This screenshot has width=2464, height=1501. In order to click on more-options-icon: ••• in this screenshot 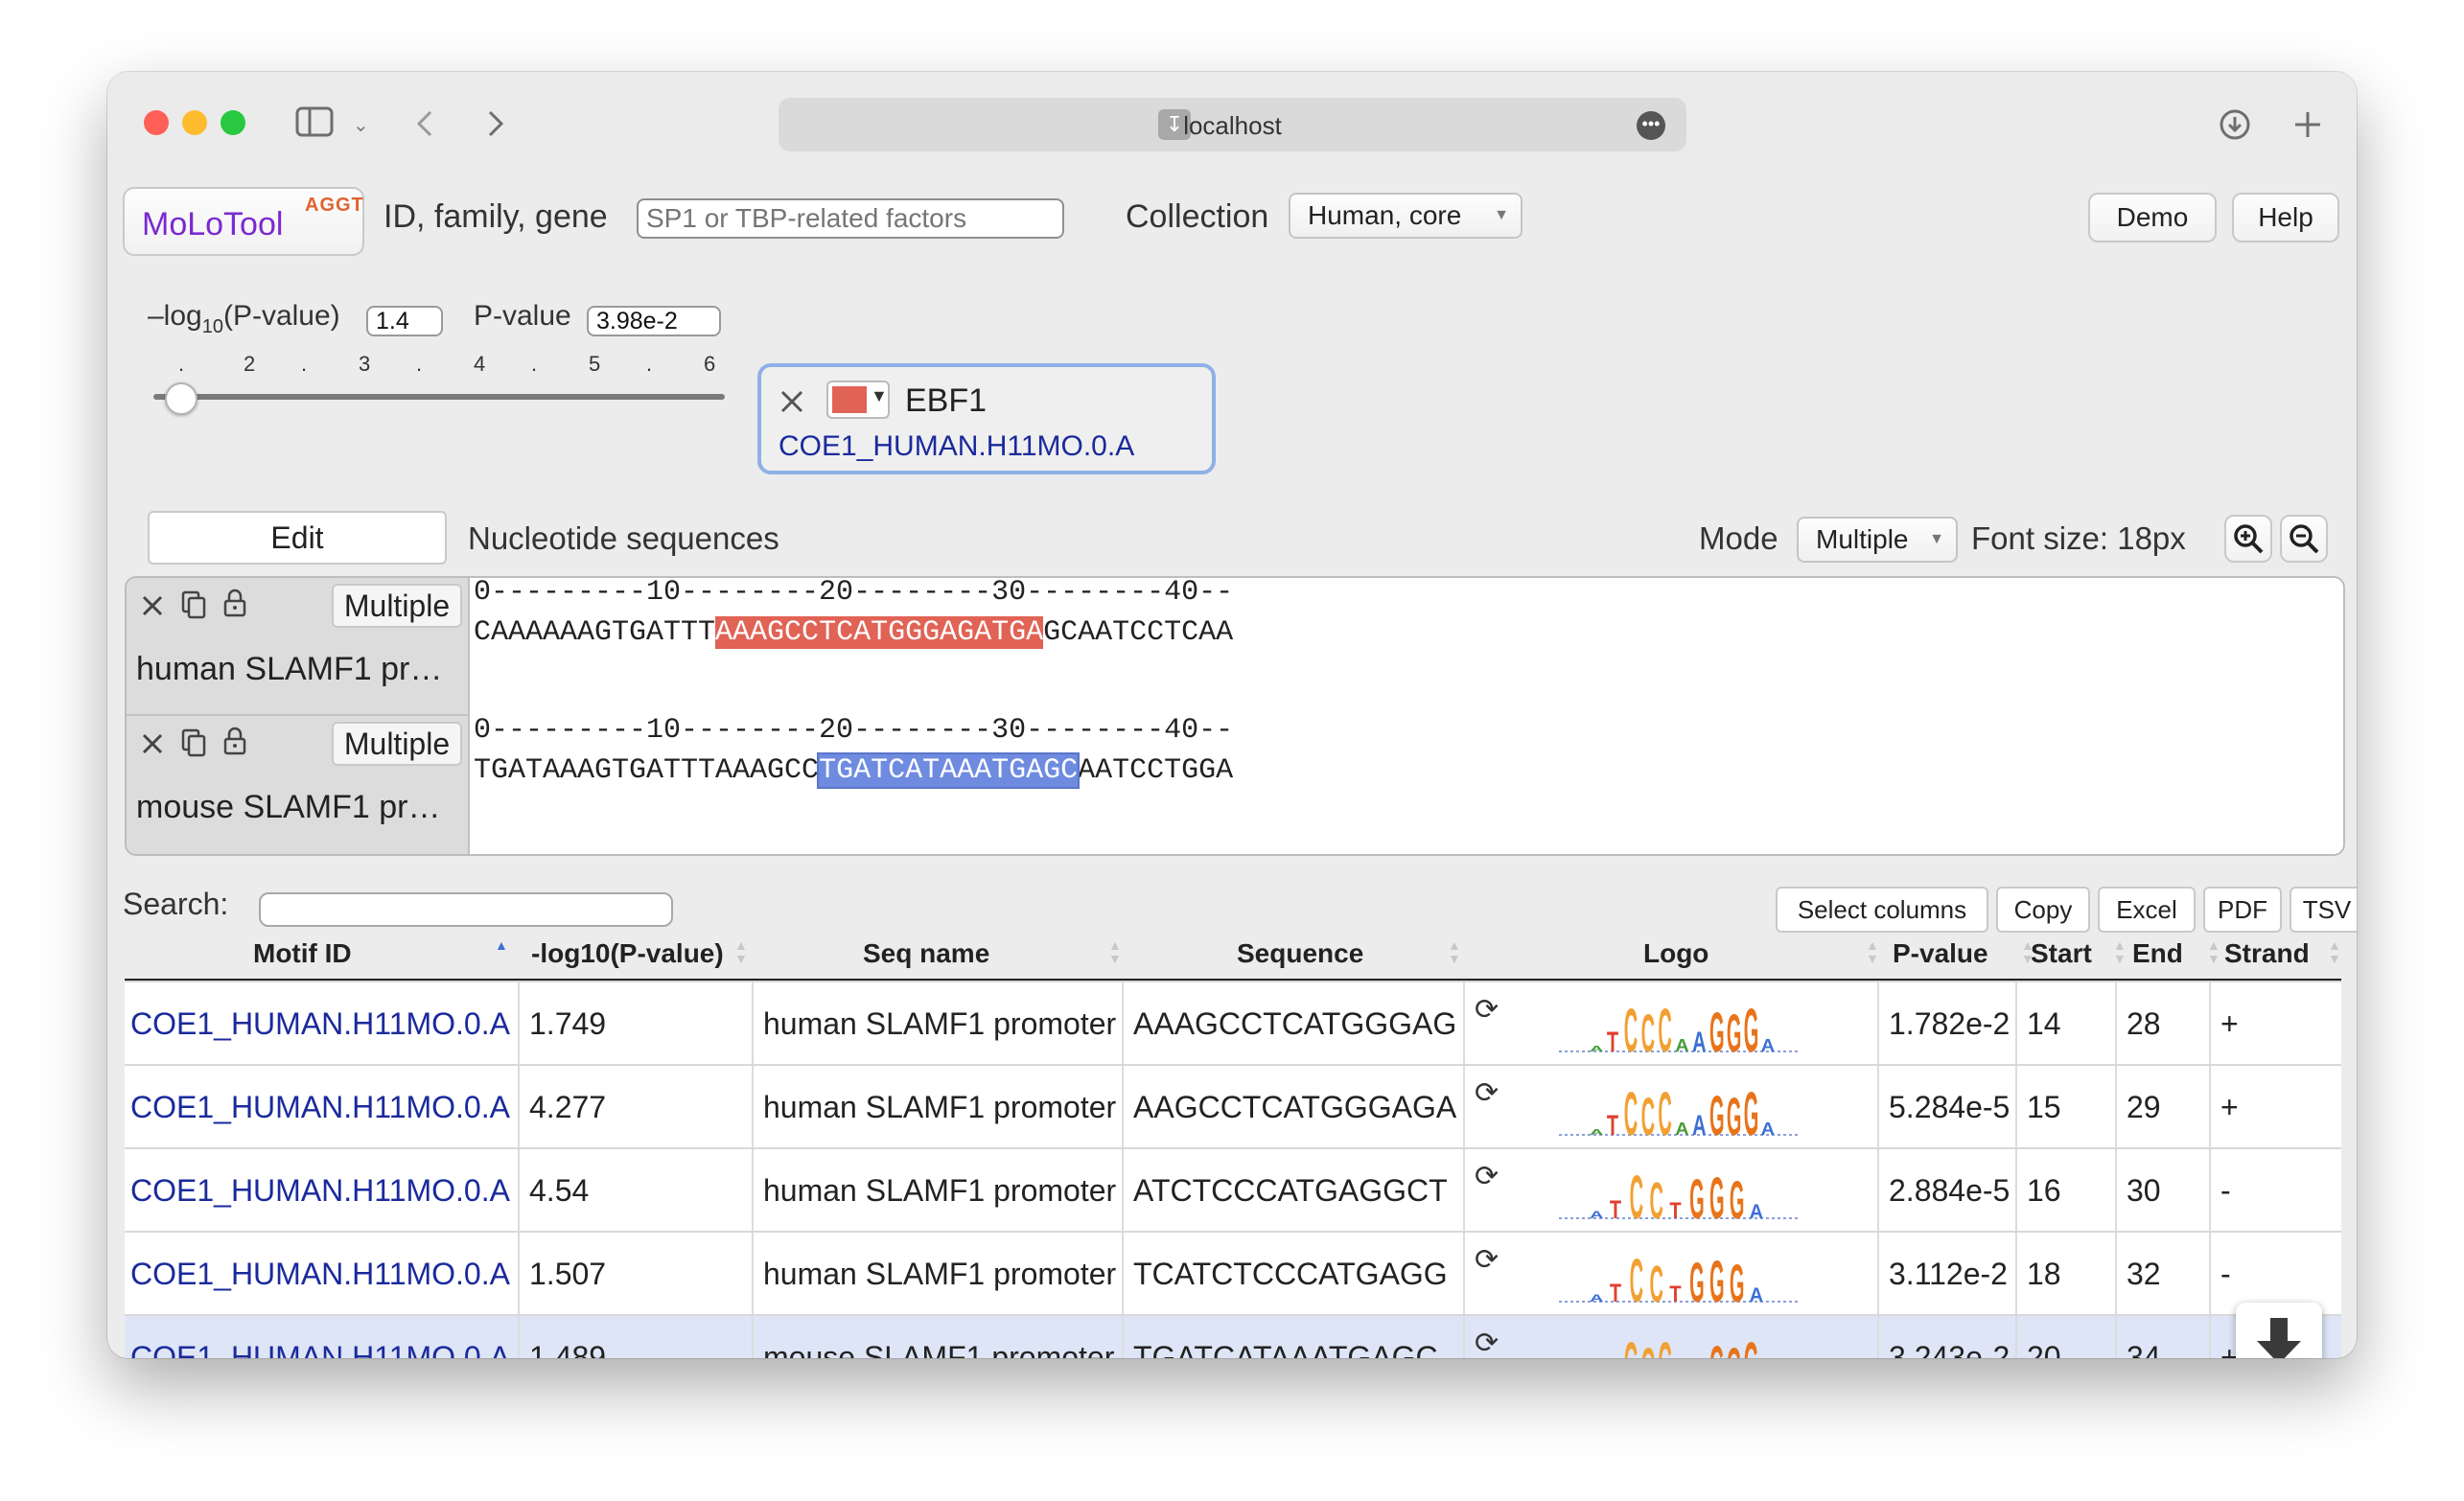, I will do `click(1651, 126)`.